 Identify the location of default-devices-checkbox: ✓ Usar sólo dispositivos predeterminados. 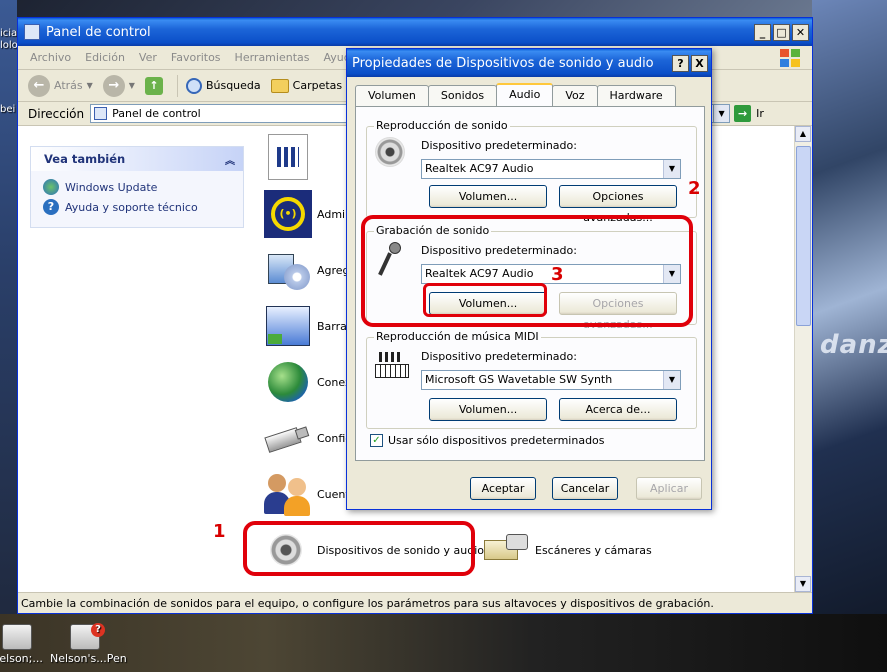
(487, 440).